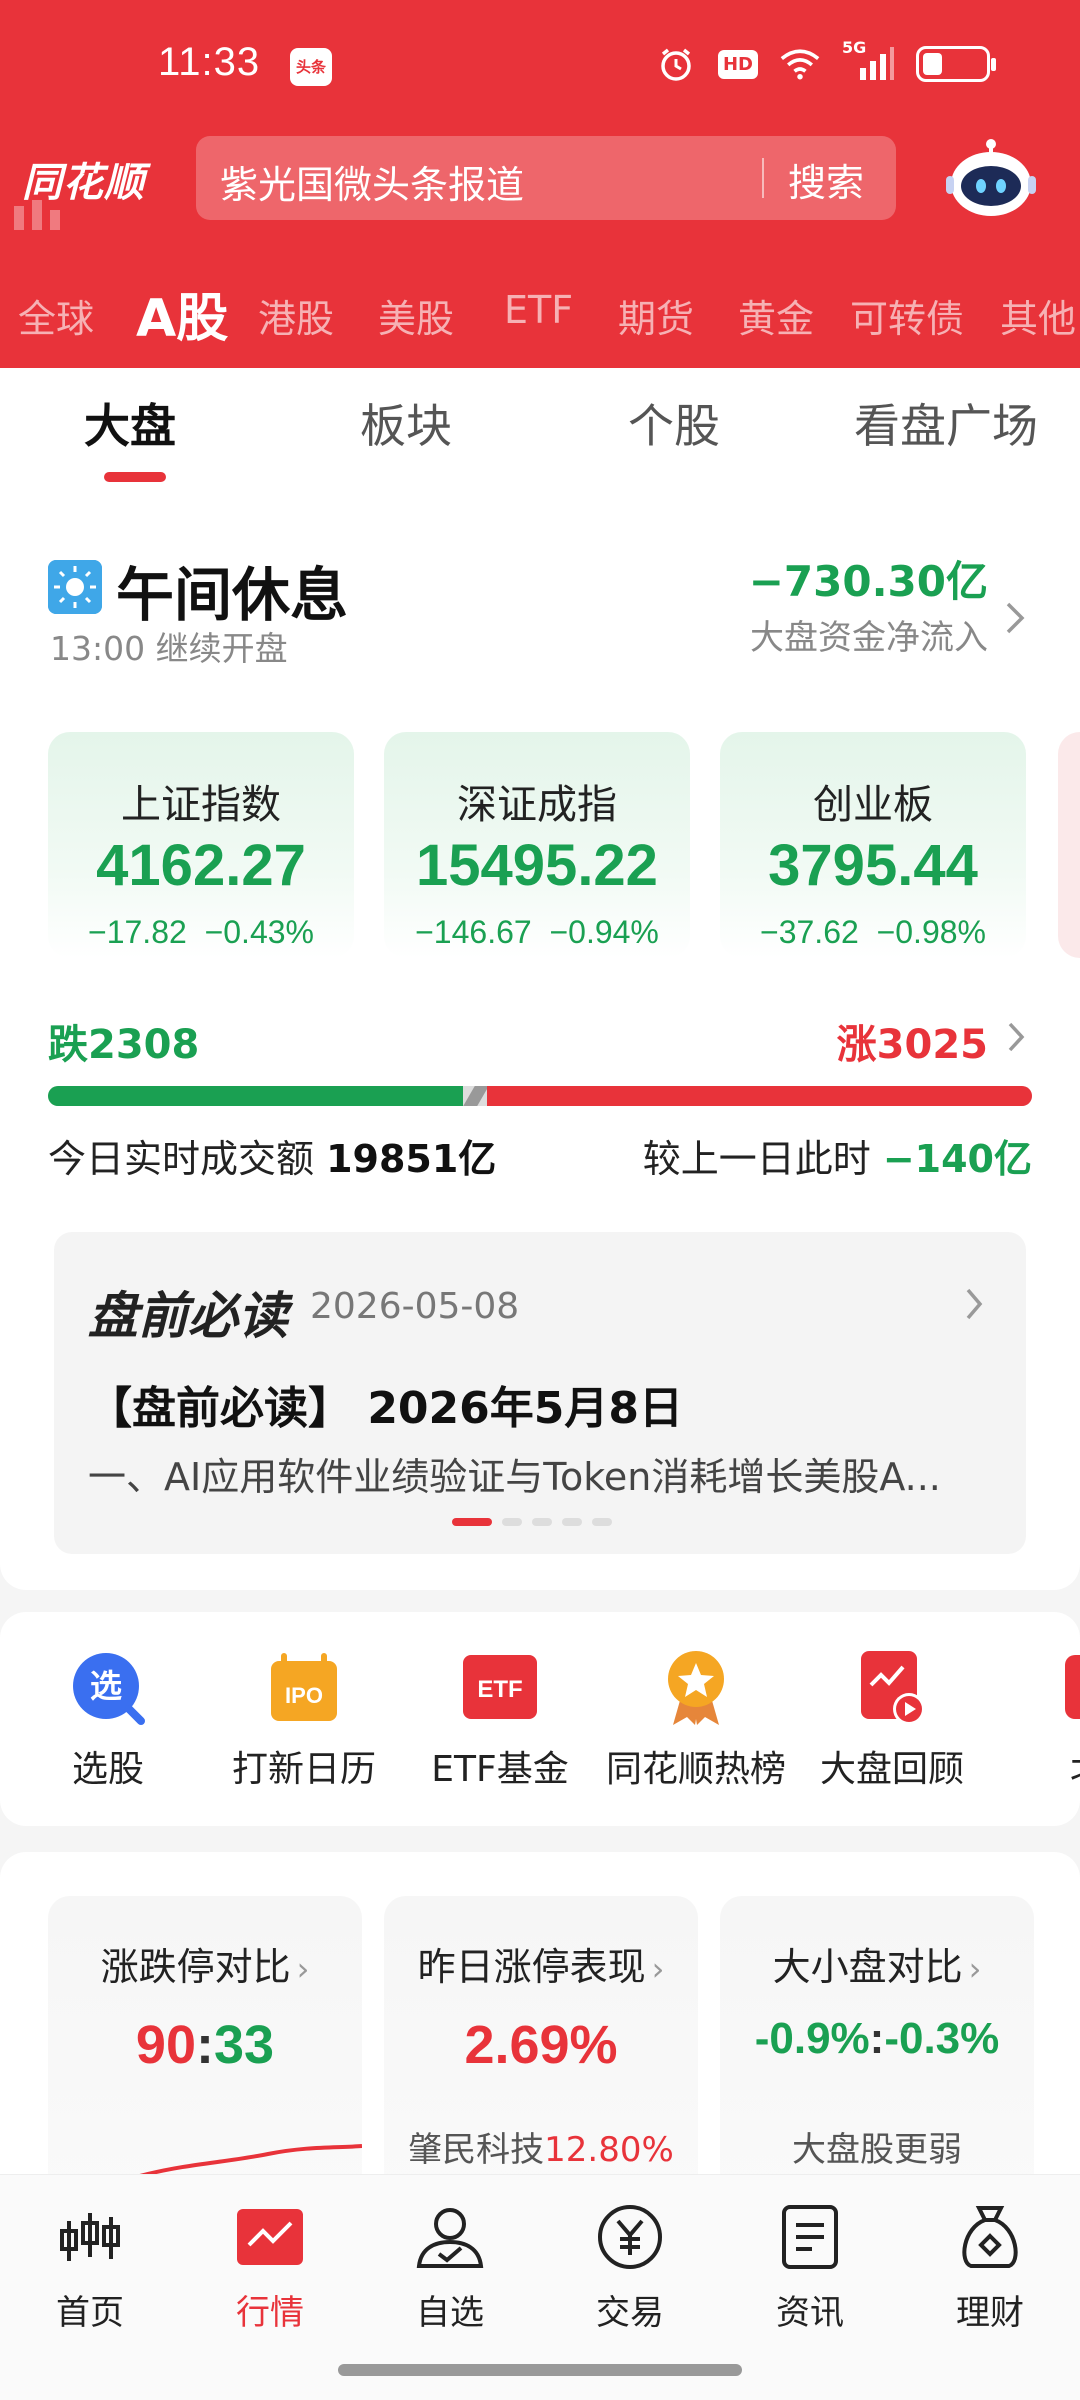  What do you see at coordinates (130, 423) in the screenshot?
I see `tab-market: 大盘` at bounding box center [130, 423].